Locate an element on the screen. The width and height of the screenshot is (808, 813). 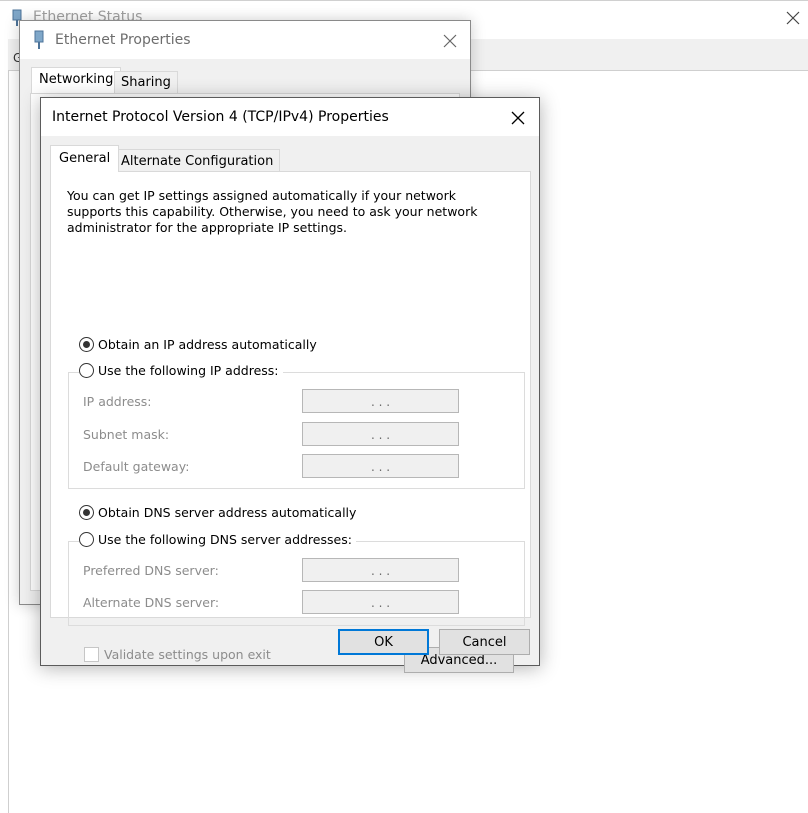
obtain-dns-auto-radio: Obtain DNS server address automatically is located at coordinates (220, 512).